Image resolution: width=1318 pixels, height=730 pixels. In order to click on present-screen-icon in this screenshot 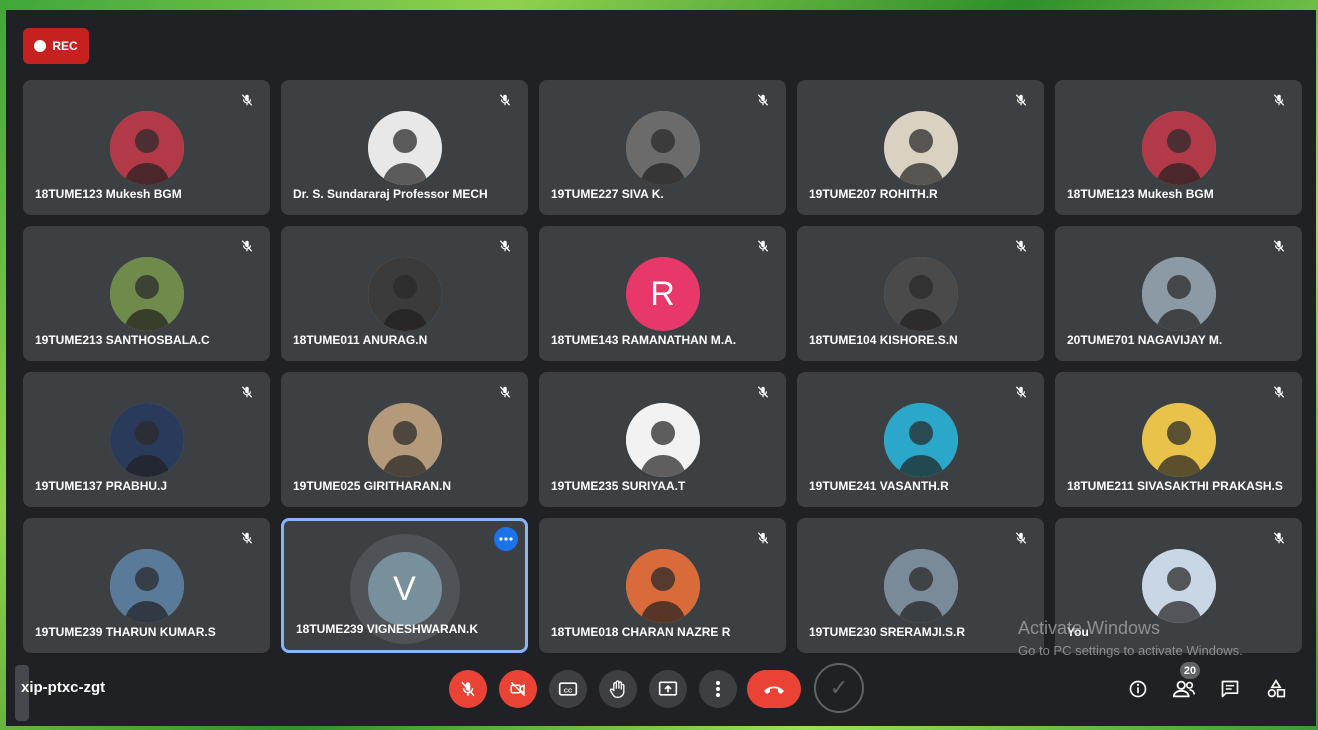, I will do `click(668, 688)`.